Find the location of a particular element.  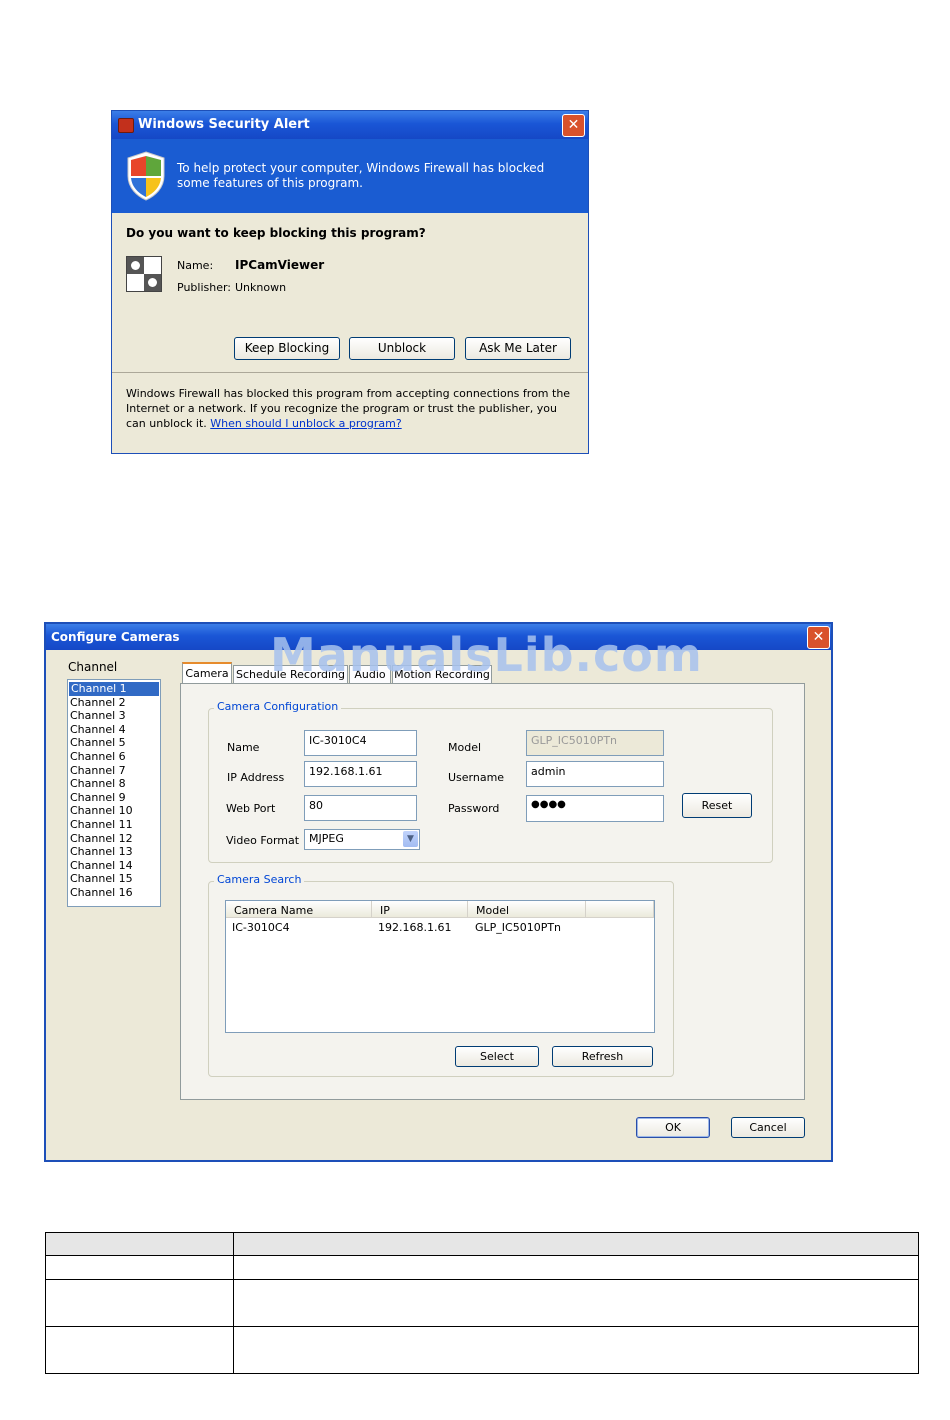

column-header-model: Model is located at coordinates (527, 909).